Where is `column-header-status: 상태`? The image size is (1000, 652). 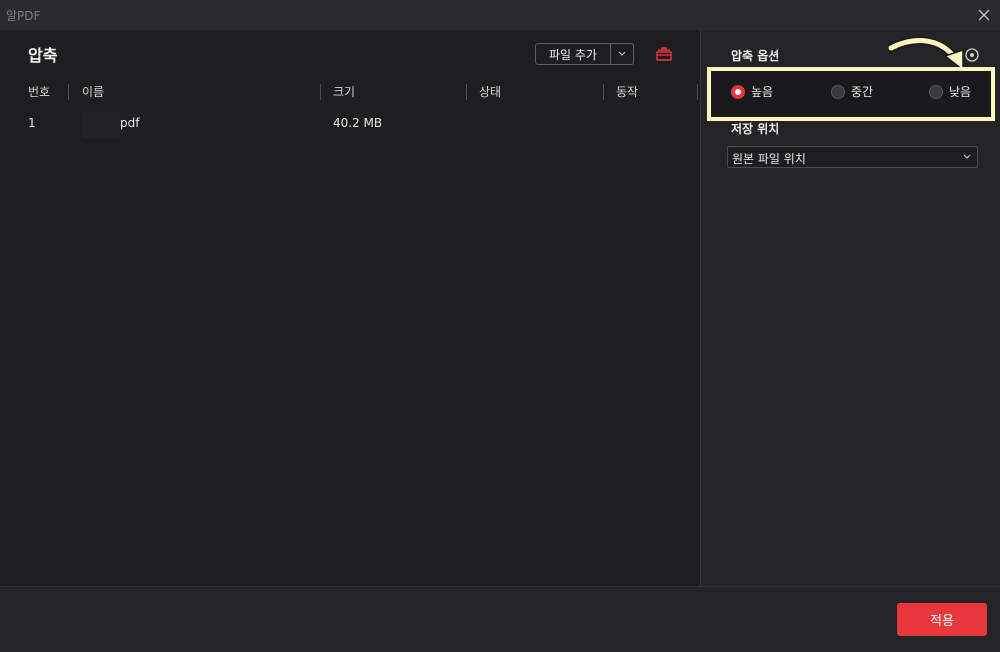
column-header-status: 상태 is located at coordinates (490, 92).